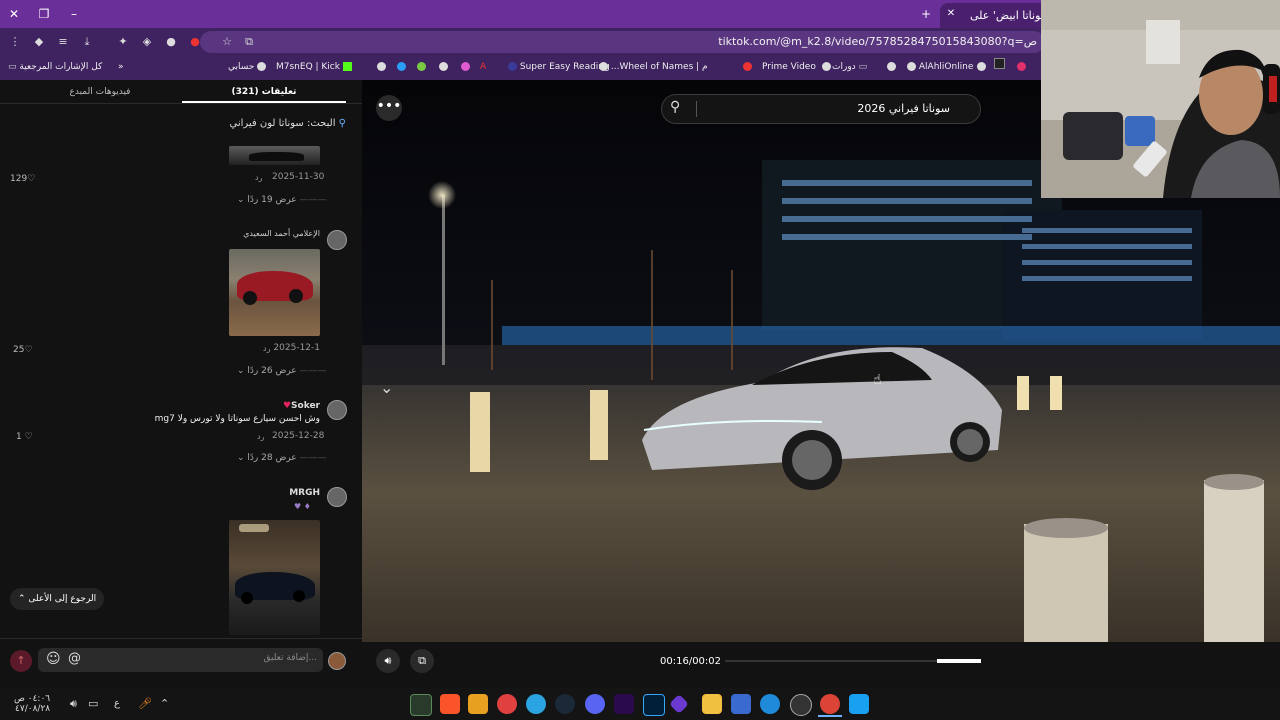 The image size is (1280, 720). I want to click on steam-icon, so click(565, 704).